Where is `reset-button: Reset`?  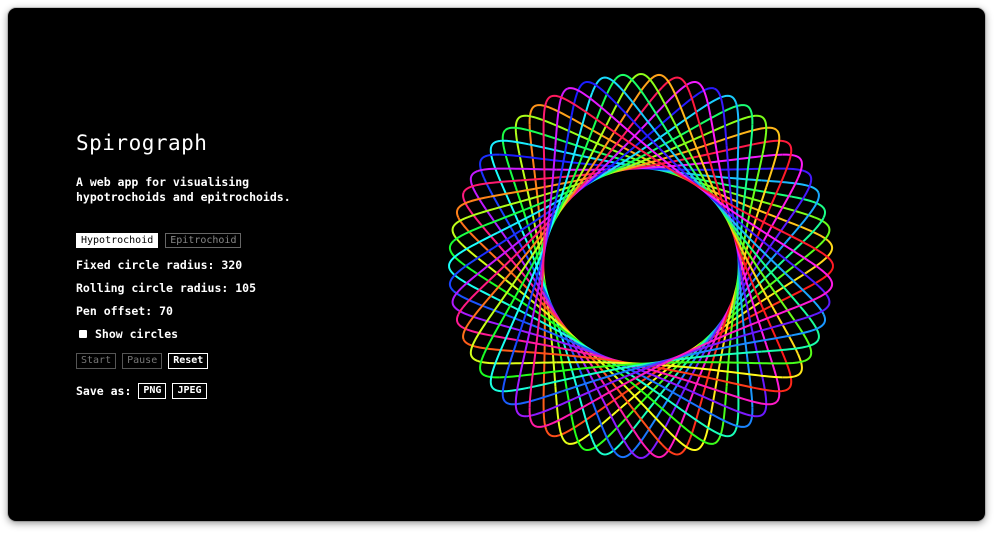 reset-button: Reset is located at coordinates (188, 361).